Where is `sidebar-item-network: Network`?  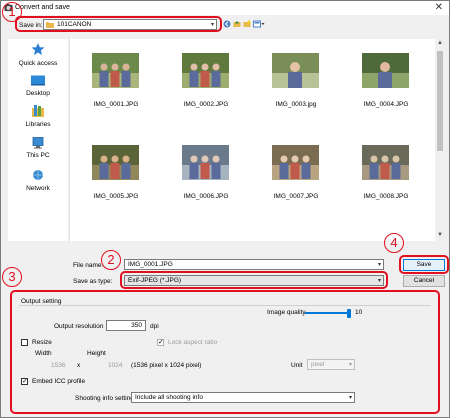 sidebar-item-network: Network is located at coordinates (38, 181).